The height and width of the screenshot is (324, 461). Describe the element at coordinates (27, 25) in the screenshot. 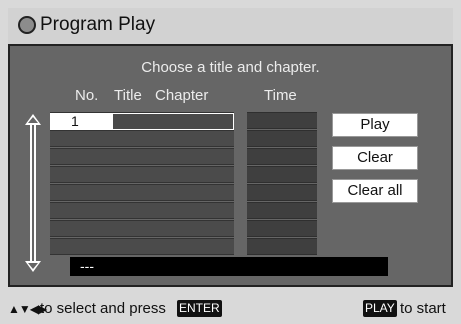

I see `disc-circle-icon` at that location.